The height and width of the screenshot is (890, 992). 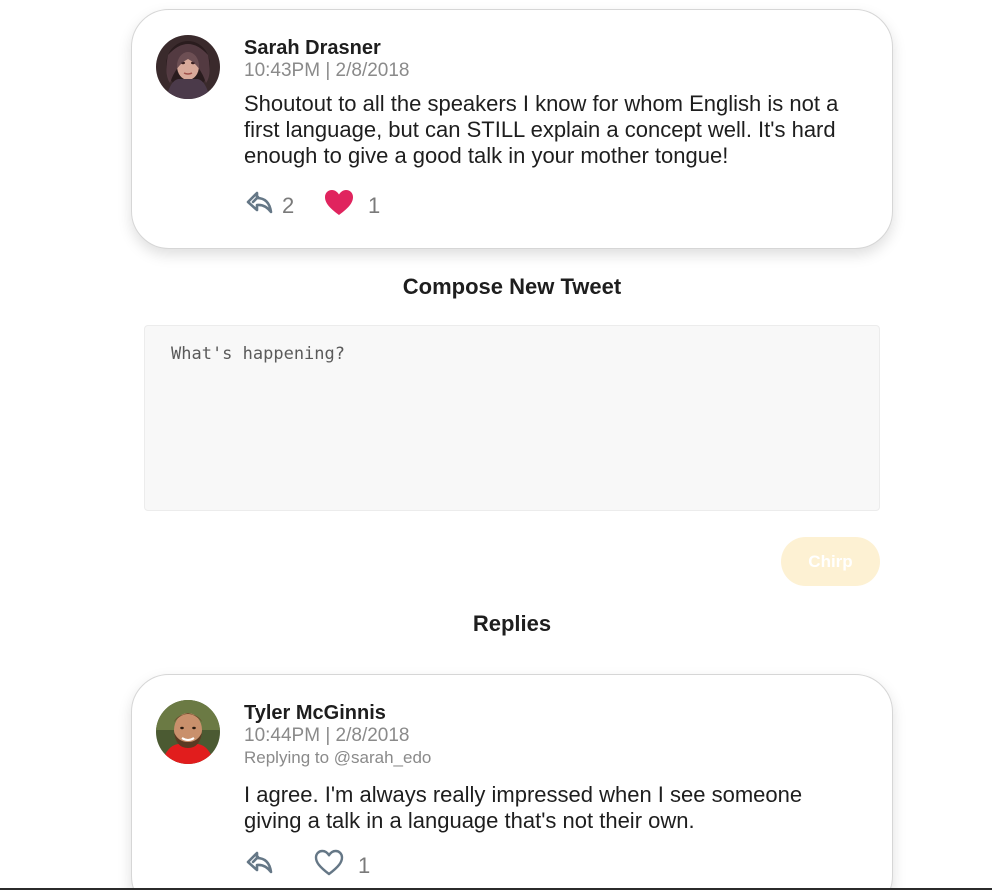 I want to click on chirp-button: Chirp, so click(x=830, y=561).